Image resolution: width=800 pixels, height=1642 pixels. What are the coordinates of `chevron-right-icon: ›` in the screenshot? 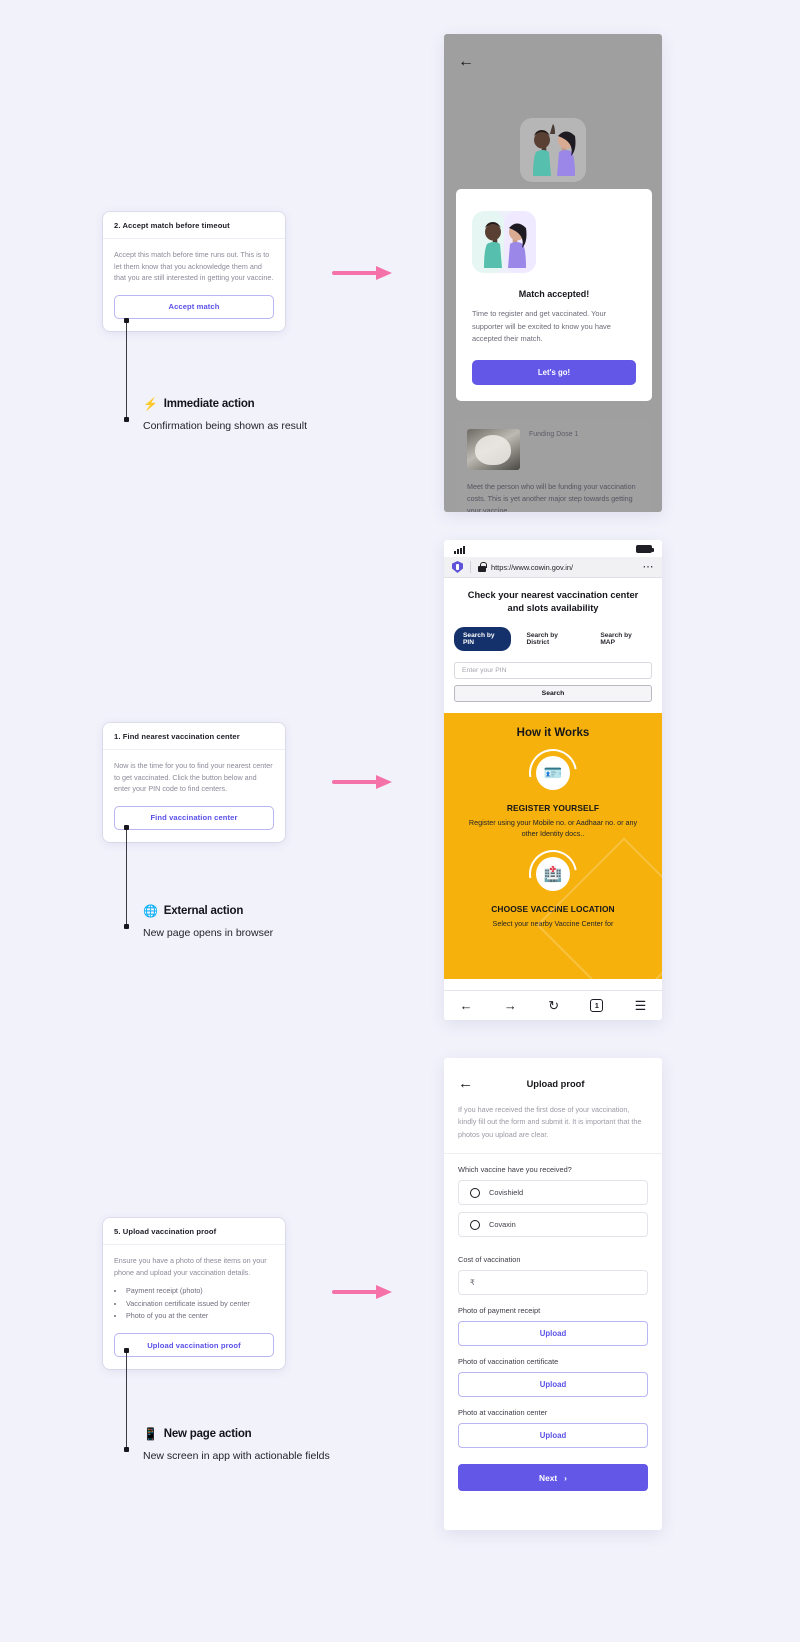 It's located at (565, 1477).